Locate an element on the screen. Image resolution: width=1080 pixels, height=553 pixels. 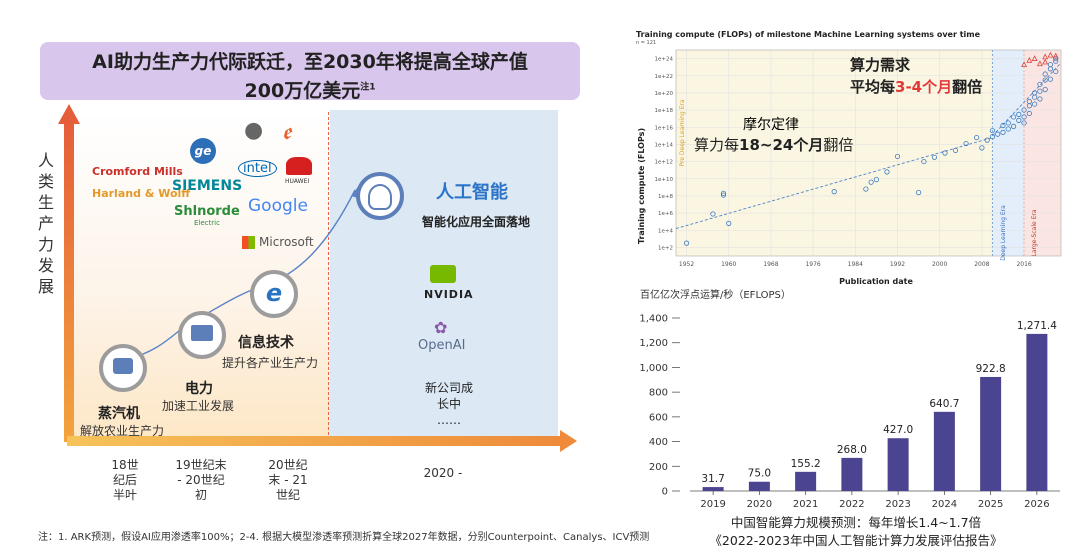
dl-region is located at coordinates (1008, 153).